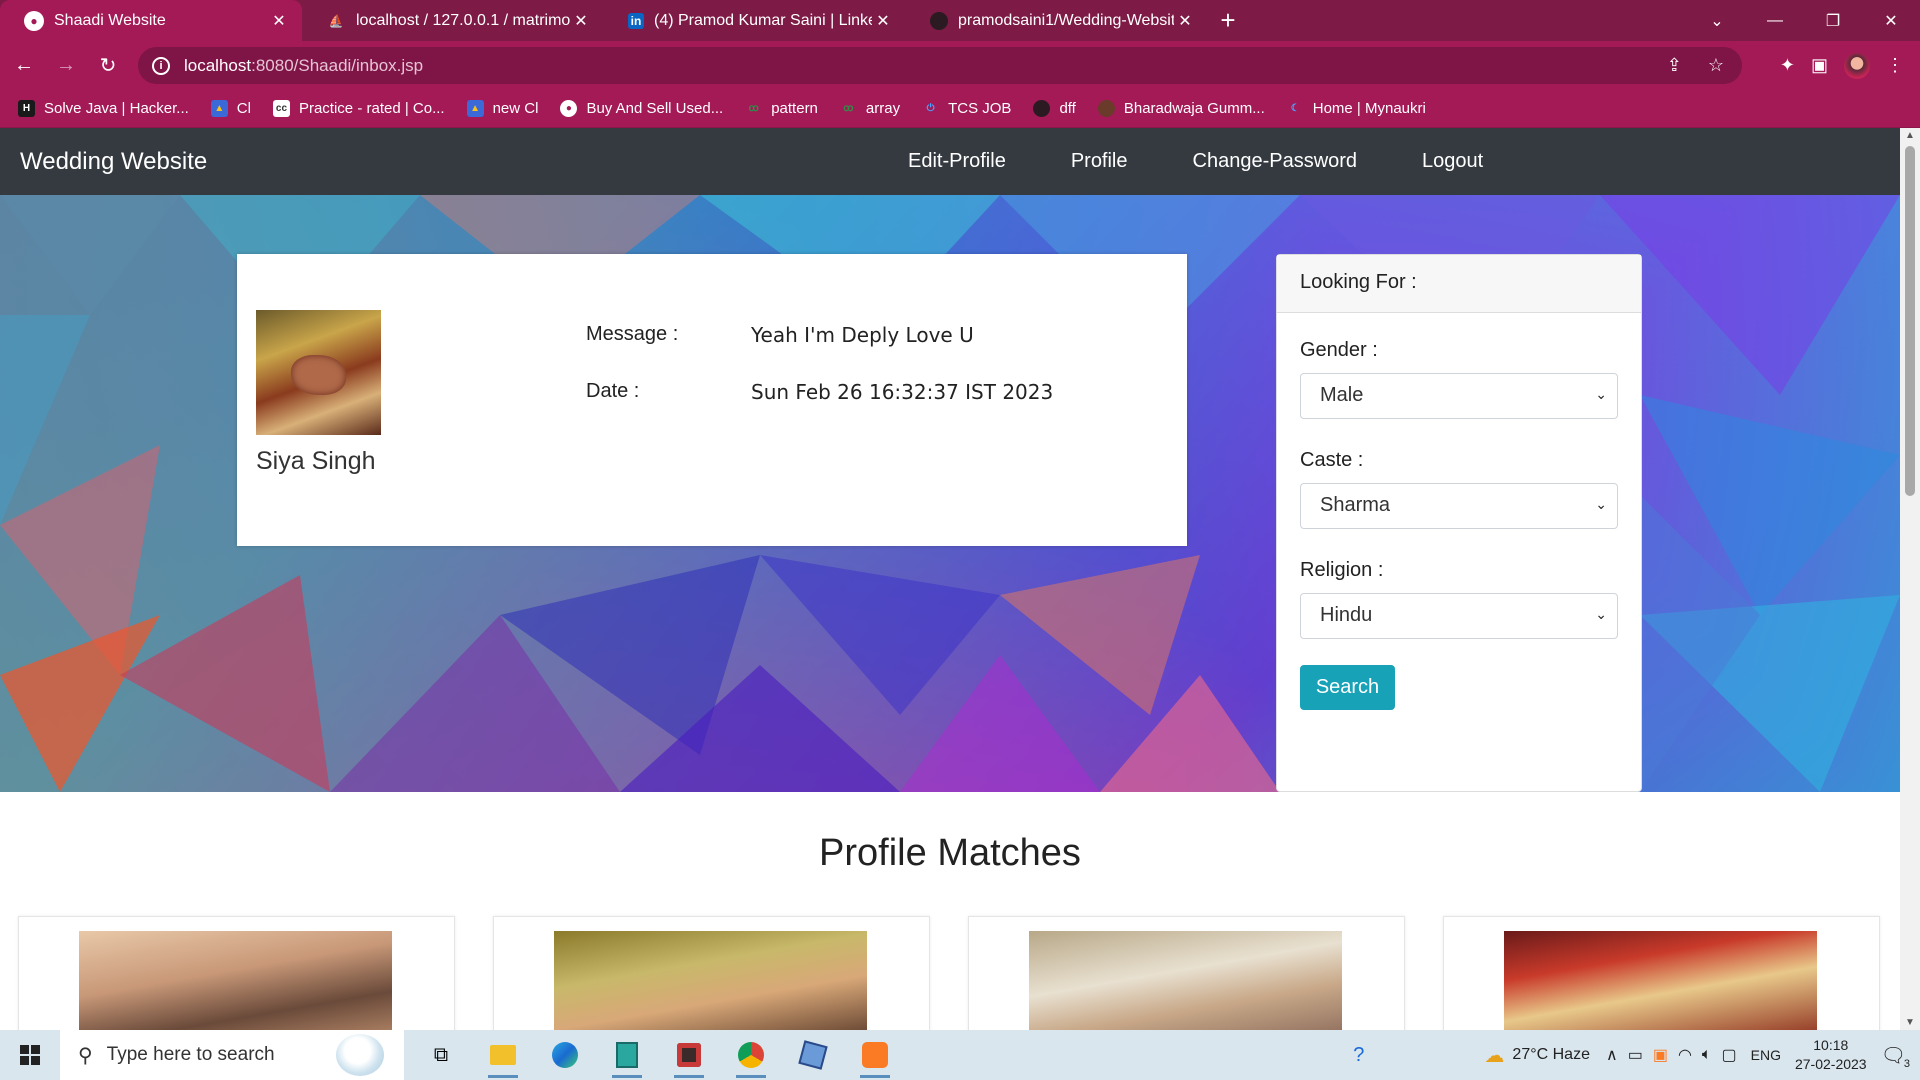  I want to click on display-icon: ▢, so click(1729, 1055).